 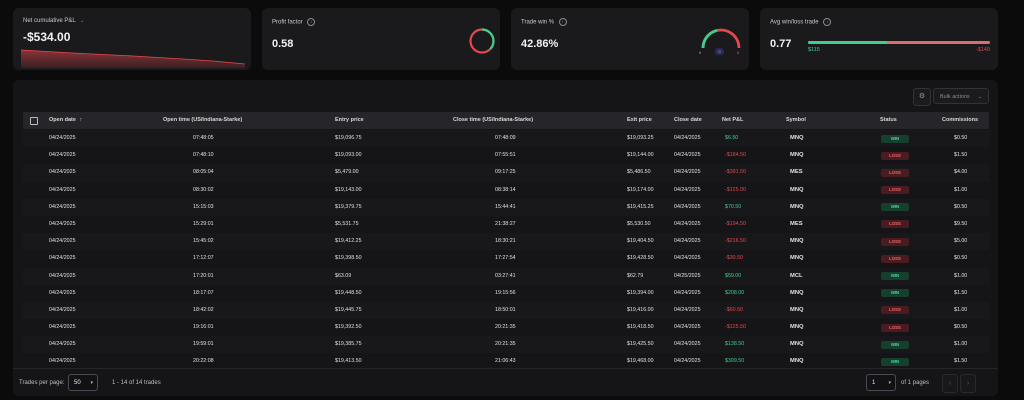 I want to click on pnl-sparkline, so click(x=133, y=58).